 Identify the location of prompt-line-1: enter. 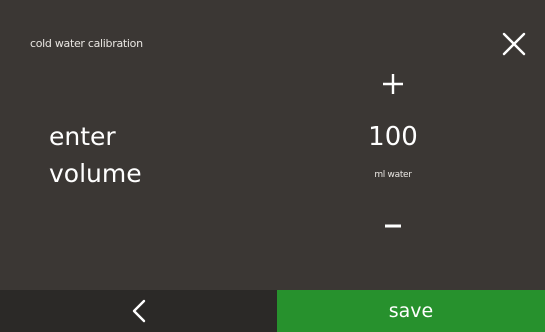
(82, 136).